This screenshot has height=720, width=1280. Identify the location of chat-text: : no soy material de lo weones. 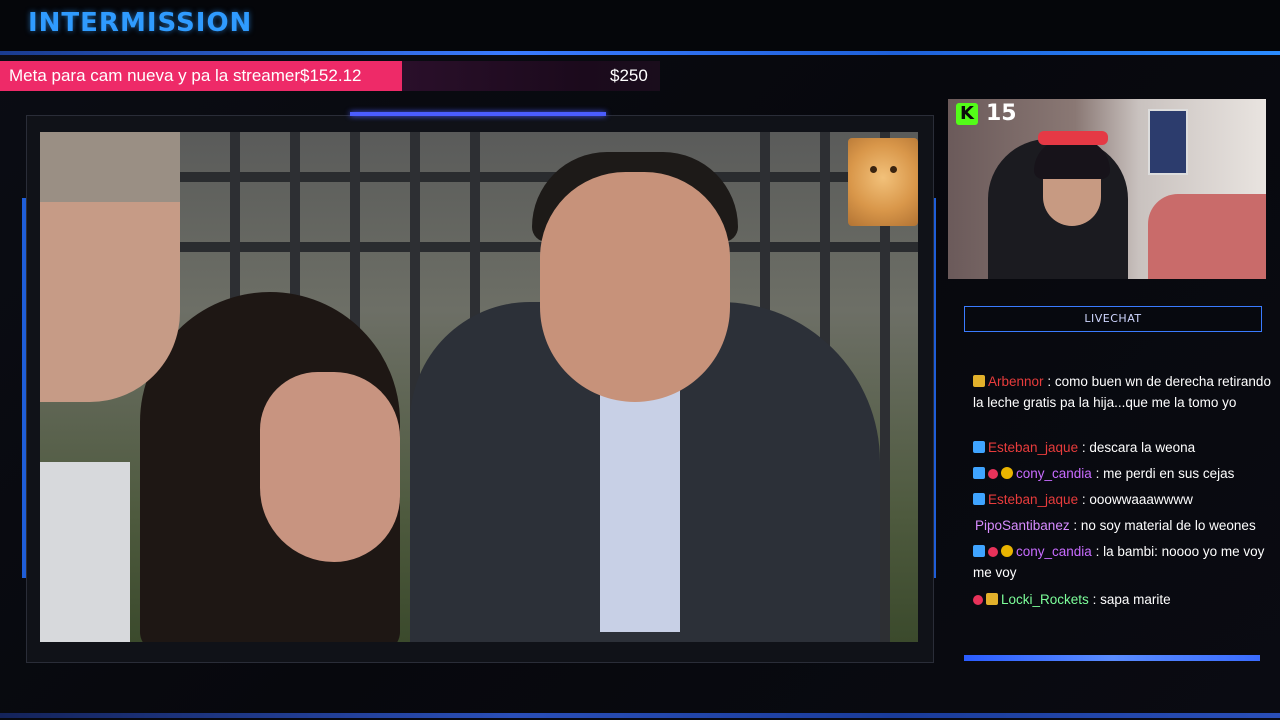
(1164, 525).